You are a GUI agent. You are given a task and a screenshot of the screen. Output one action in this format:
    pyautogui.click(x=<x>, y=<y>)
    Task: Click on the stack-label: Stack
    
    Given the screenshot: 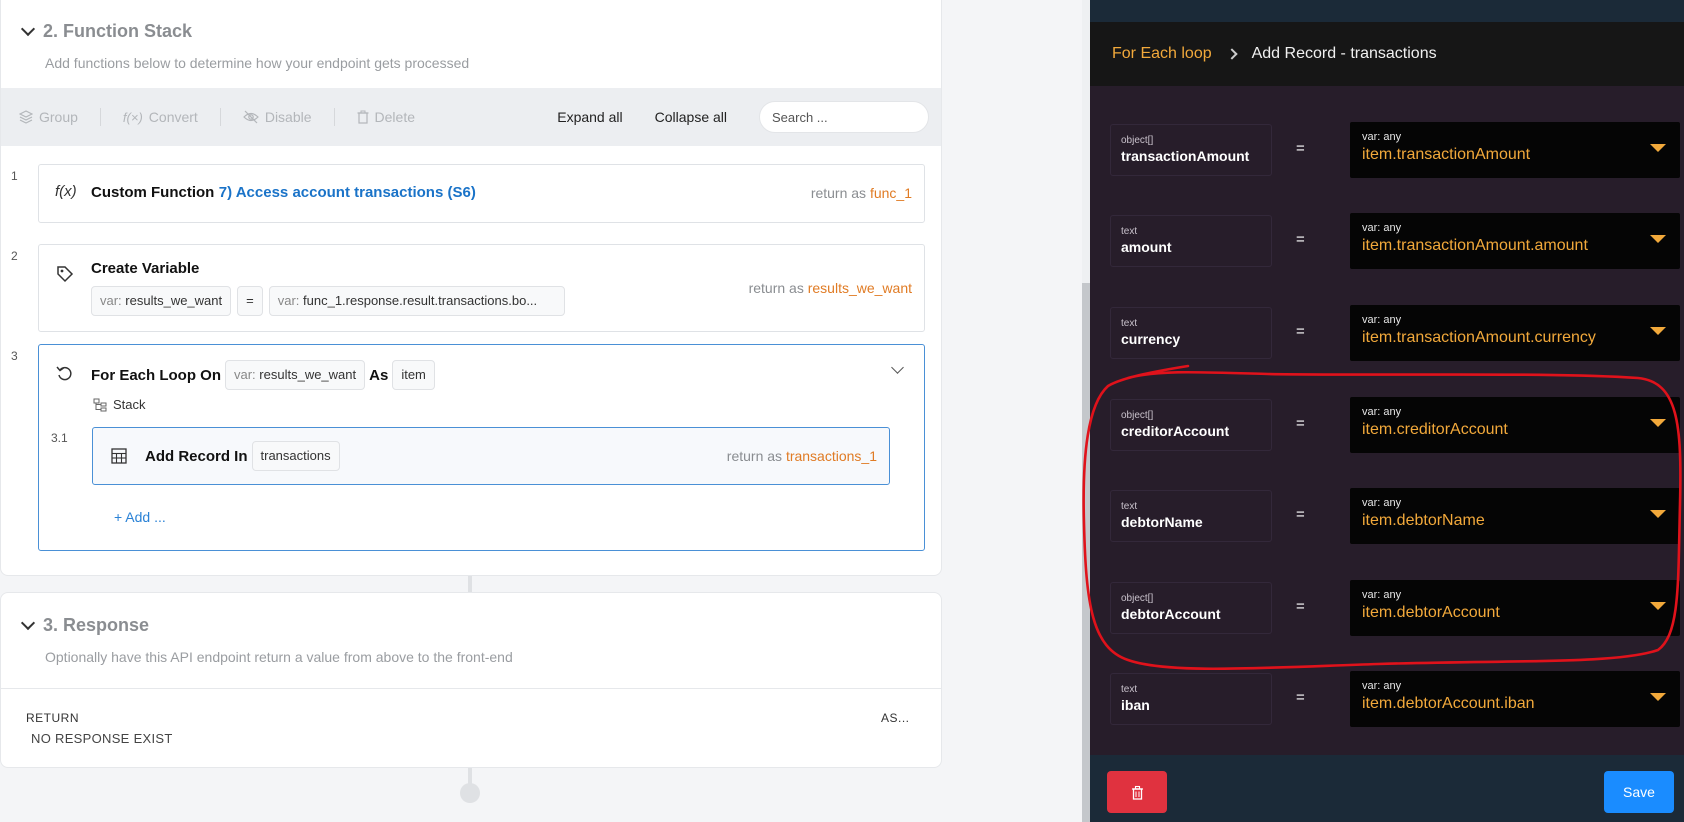 What is the action you would take?
    pyautogui.click(x=119, y=404)
    